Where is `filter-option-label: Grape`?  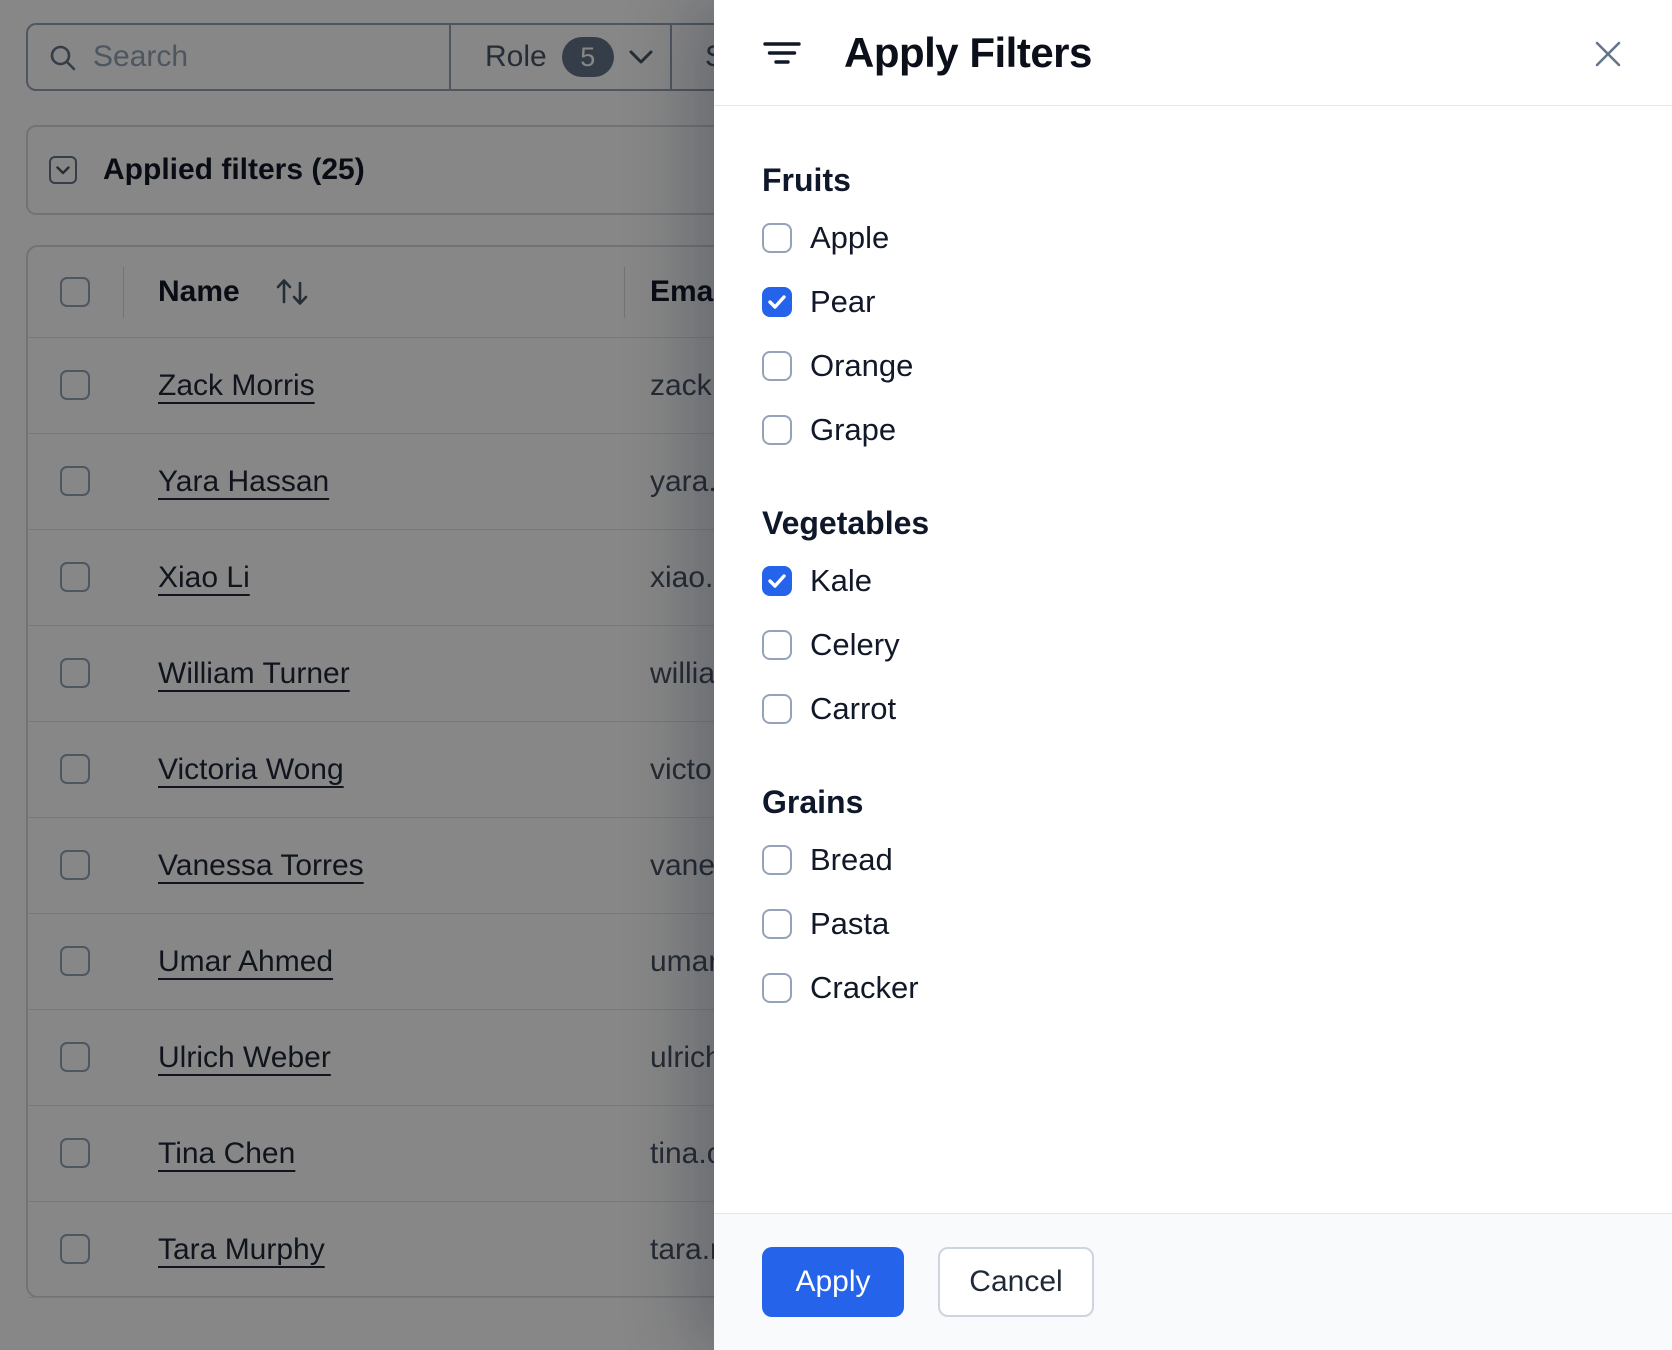 filter-option-label: Grape is located at coordinates (853, 429).